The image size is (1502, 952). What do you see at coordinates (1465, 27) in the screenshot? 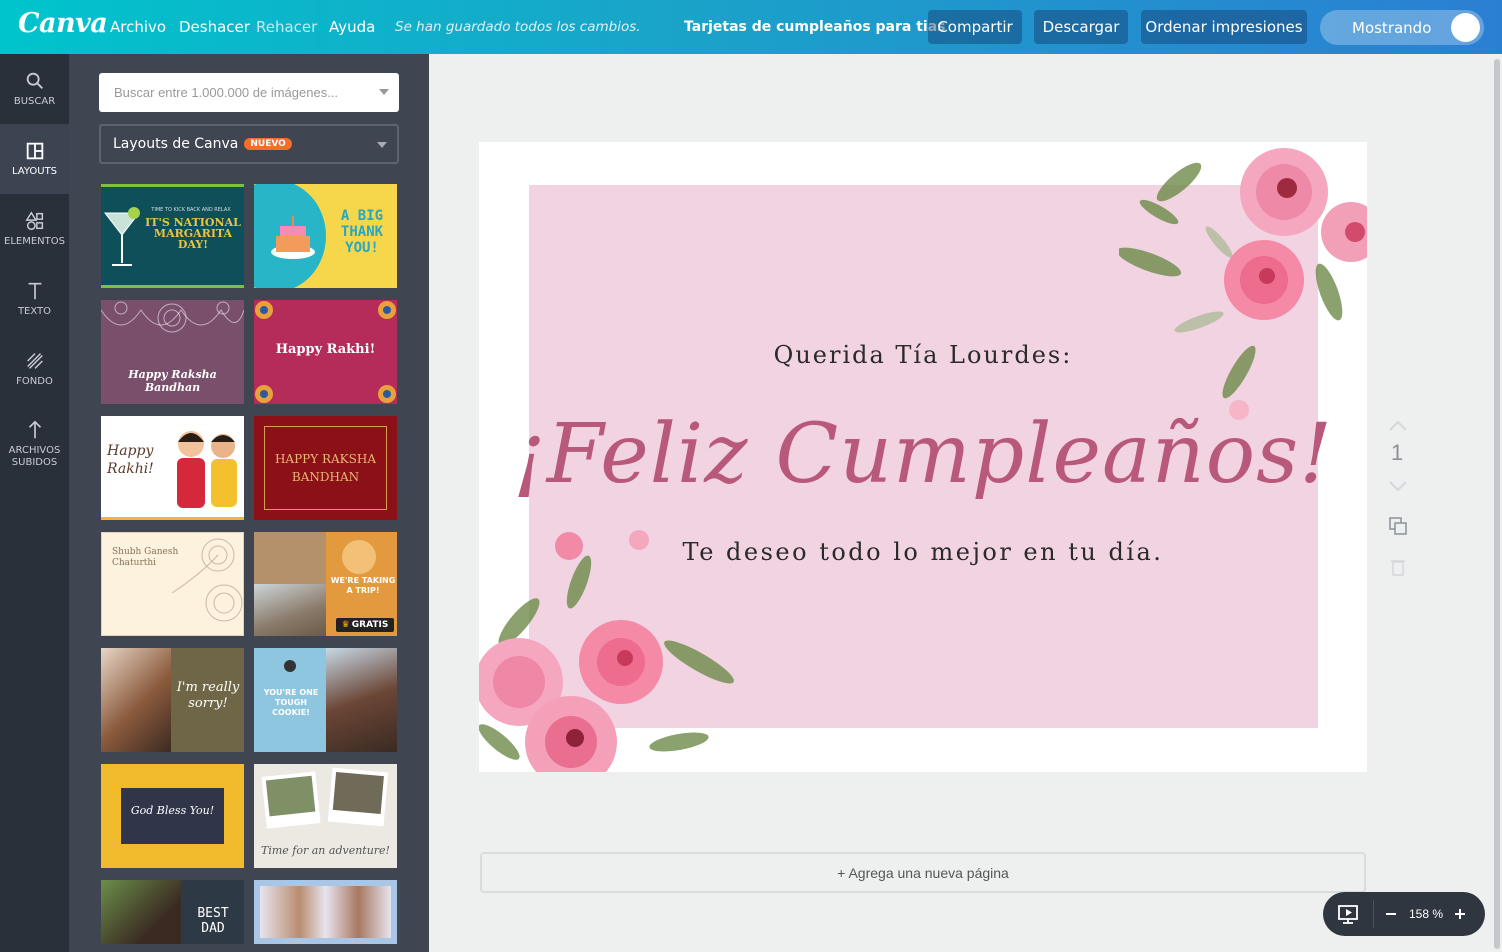
I see `toggle-knob` at bounding box center [1465, 27].